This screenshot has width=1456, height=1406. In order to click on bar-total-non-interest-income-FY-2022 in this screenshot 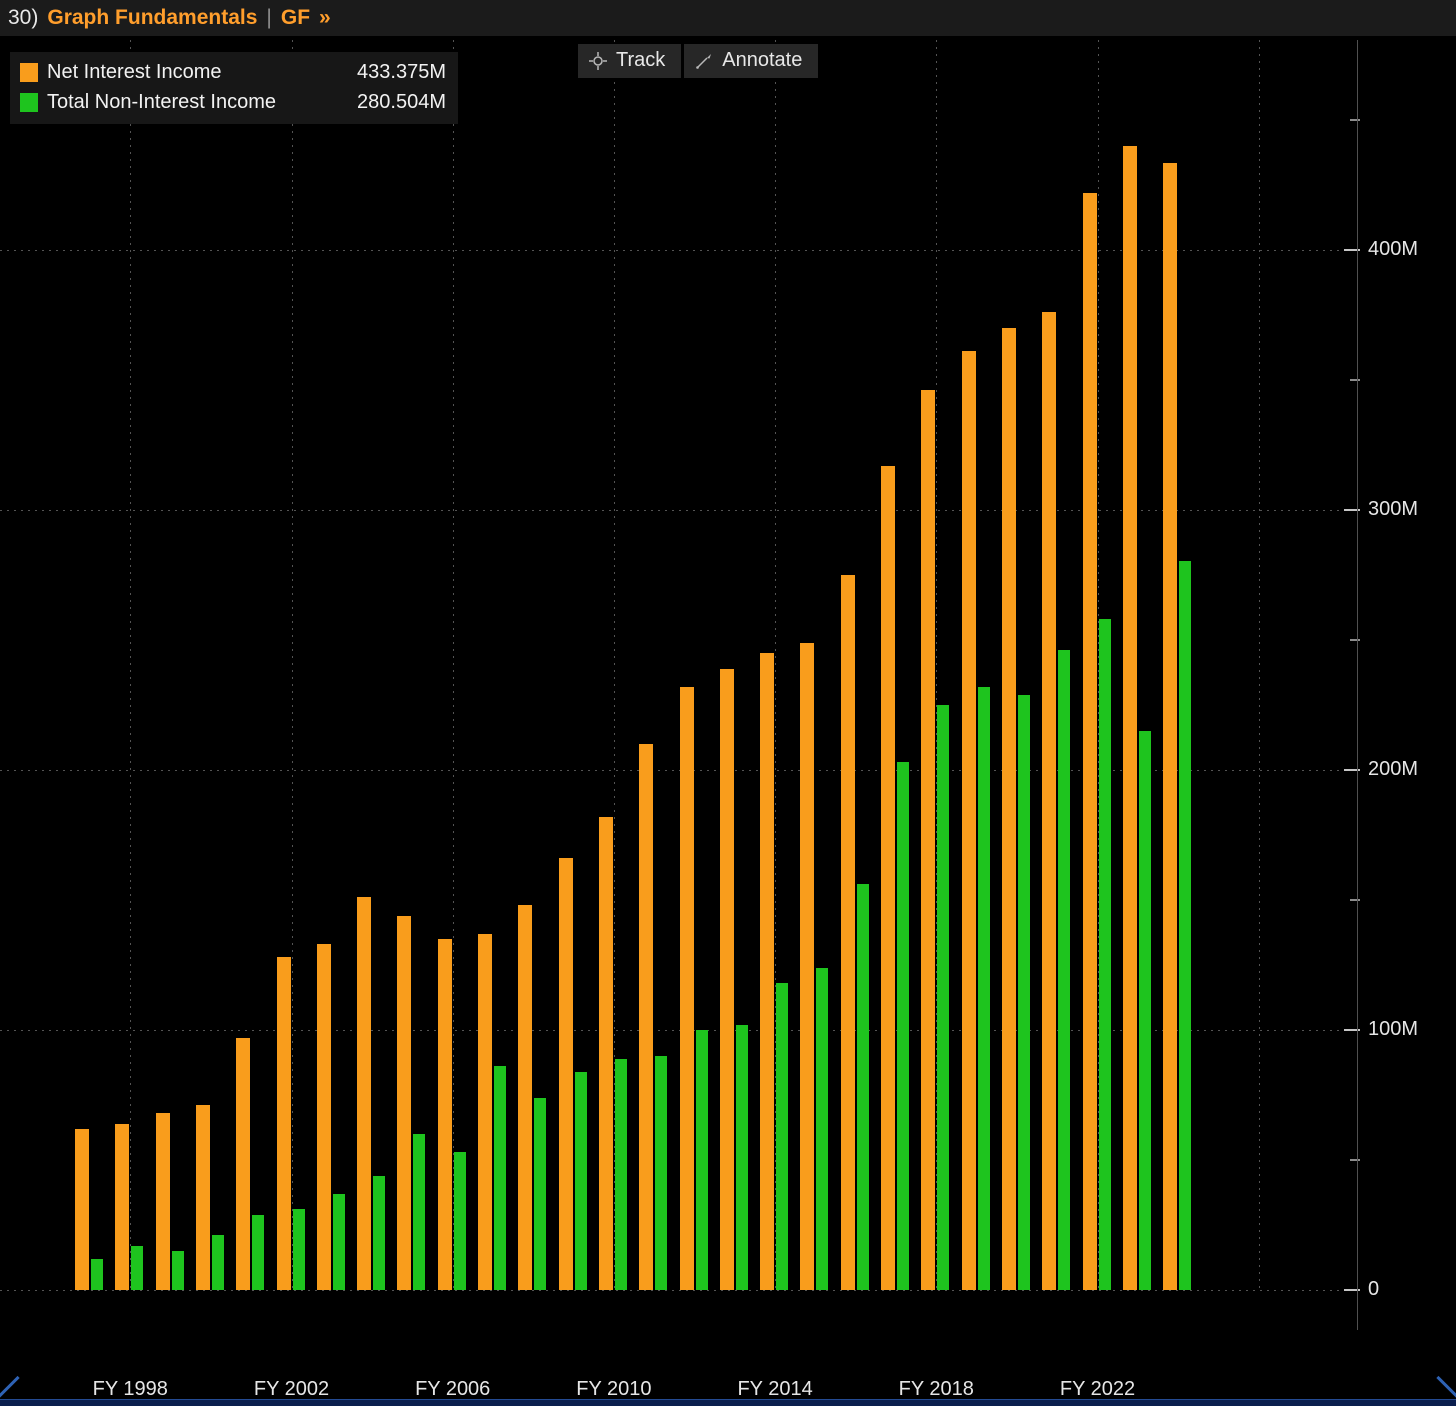, I will do `click(1104, 954)`.